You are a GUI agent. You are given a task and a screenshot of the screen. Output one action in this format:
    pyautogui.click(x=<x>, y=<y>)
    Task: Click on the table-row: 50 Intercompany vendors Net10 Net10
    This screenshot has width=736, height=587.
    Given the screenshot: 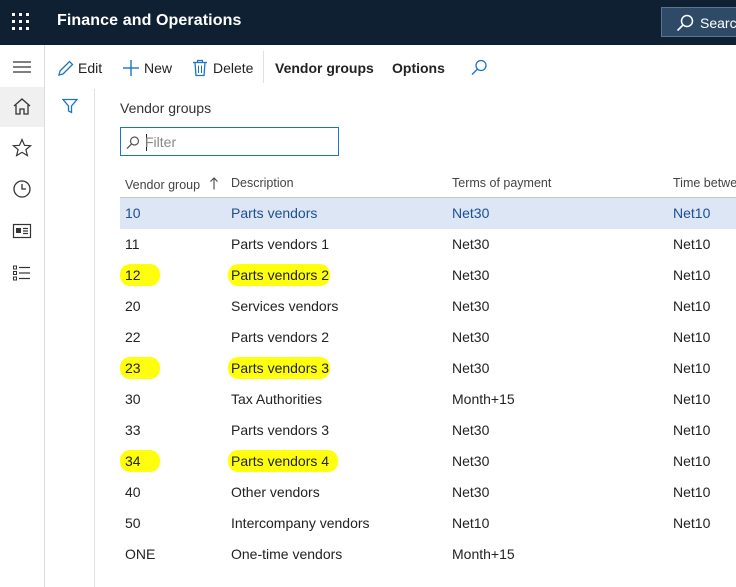 What is the action you would take?
    pyautogui.click(x=428, y=523)
    